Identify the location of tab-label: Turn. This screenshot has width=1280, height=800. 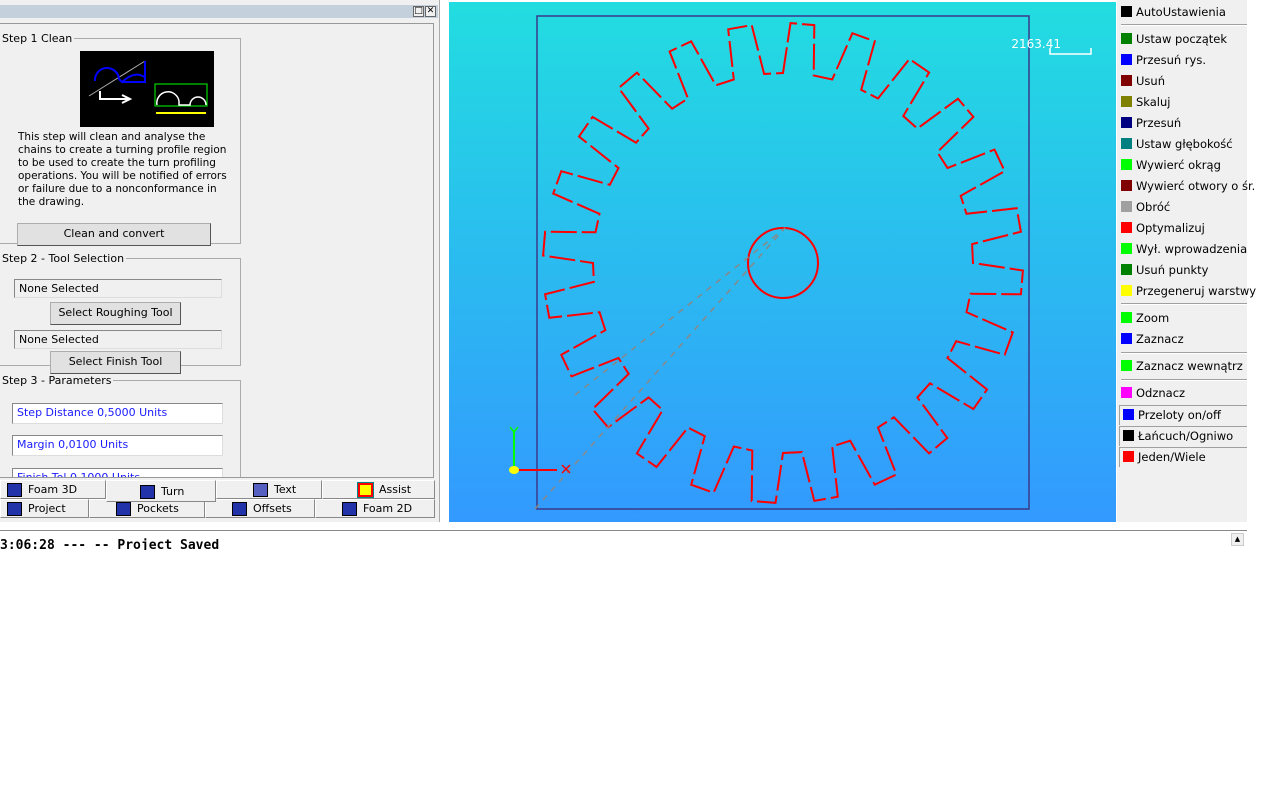
(173, 491).